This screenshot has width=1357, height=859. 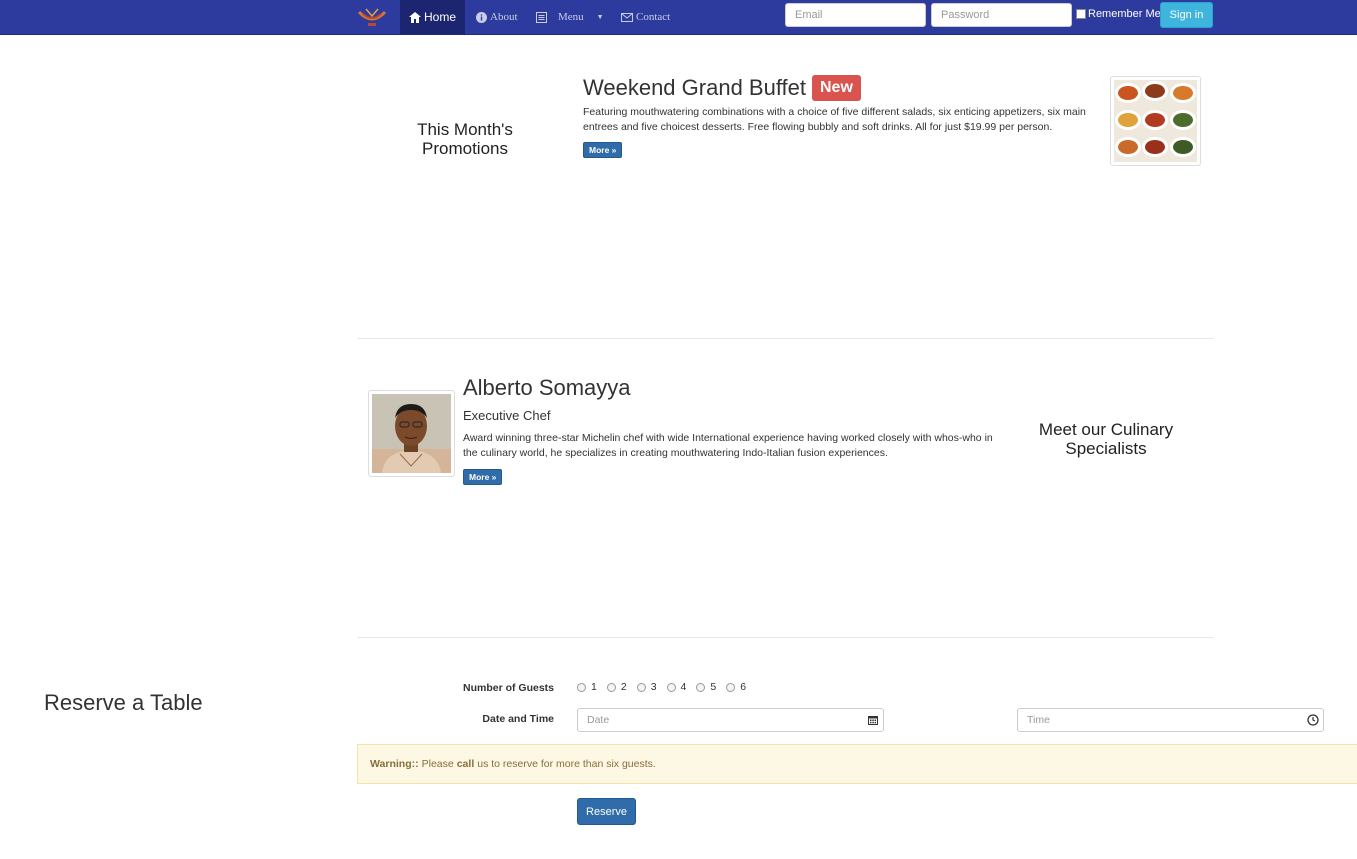 What do you see at coordinates (594, 687) in the screenshot?
I see `guest-radio-label: 1` at bounding box center [594, 687].